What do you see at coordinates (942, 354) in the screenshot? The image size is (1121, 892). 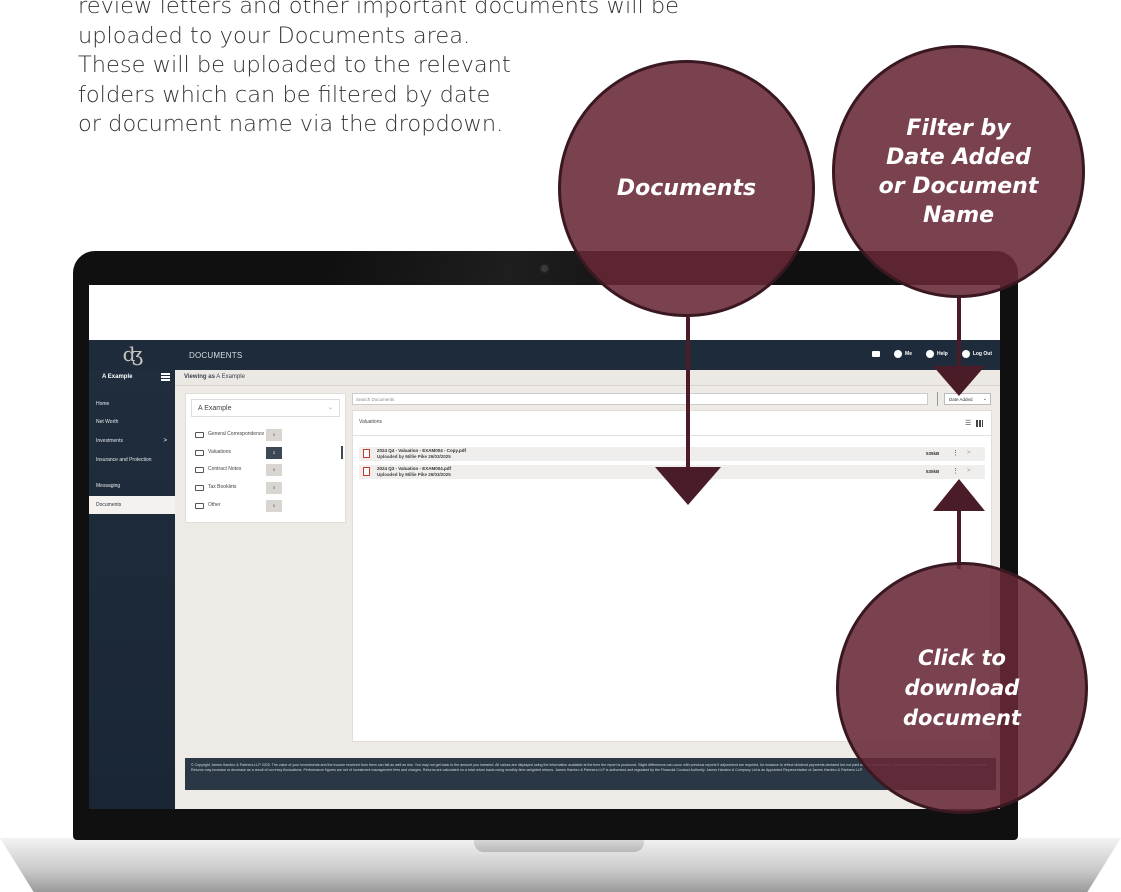 I see `help-label: Help` at bounding box center [942, 354].